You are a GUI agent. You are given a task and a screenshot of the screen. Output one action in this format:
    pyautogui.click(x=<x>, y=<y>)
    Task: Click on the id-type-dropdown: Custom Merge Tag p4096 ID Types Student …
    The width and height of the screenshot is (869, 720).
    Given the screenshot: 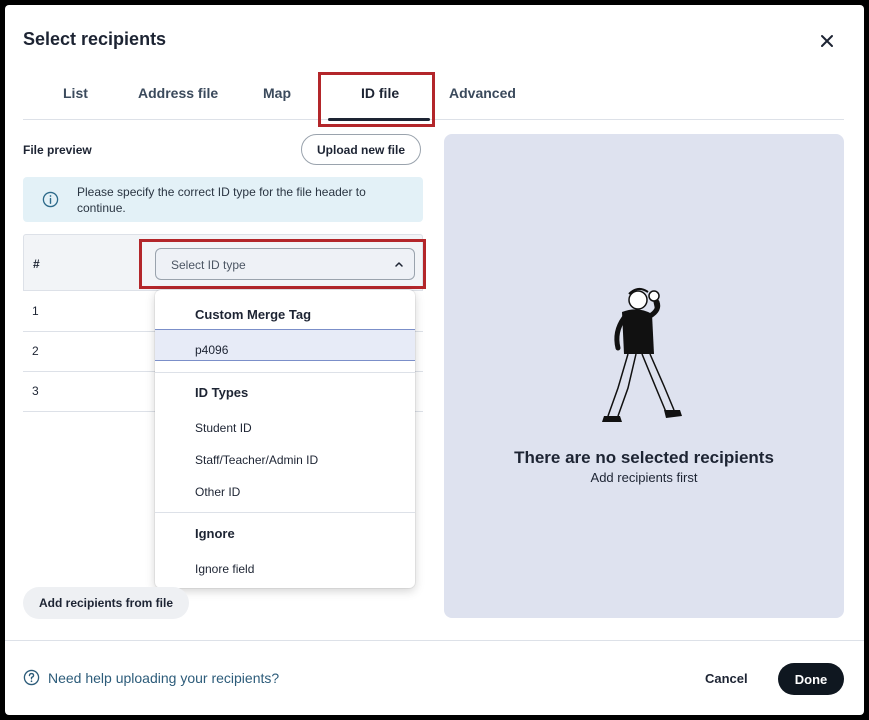 What is the action you would take?
    pyautogui.click(x=285, y=439)
    